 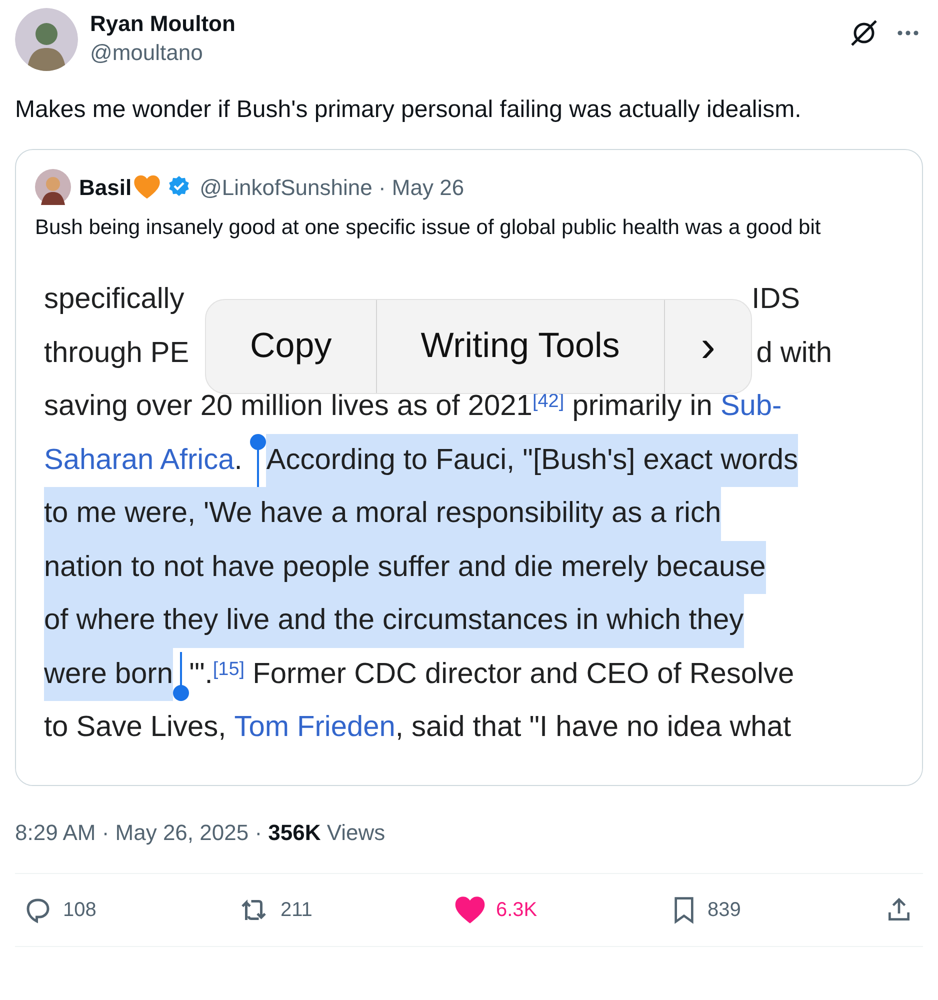 I want to click on action-count: 839, so click(x=724, y=910).